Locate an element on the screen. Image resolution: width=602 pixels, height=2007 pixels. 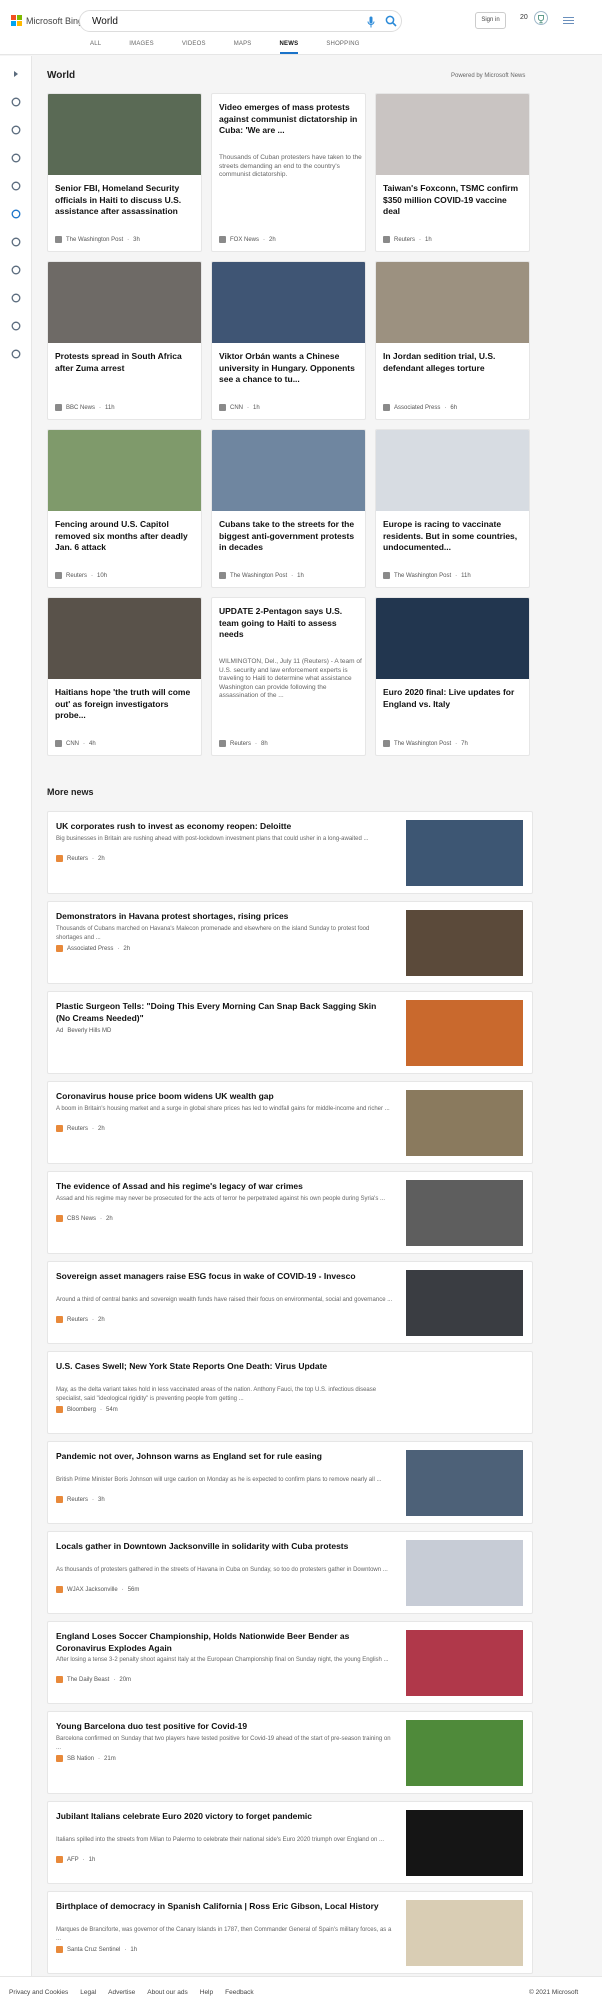
news-source: SB Nation · 21m is located at coordinates (86, 1758).